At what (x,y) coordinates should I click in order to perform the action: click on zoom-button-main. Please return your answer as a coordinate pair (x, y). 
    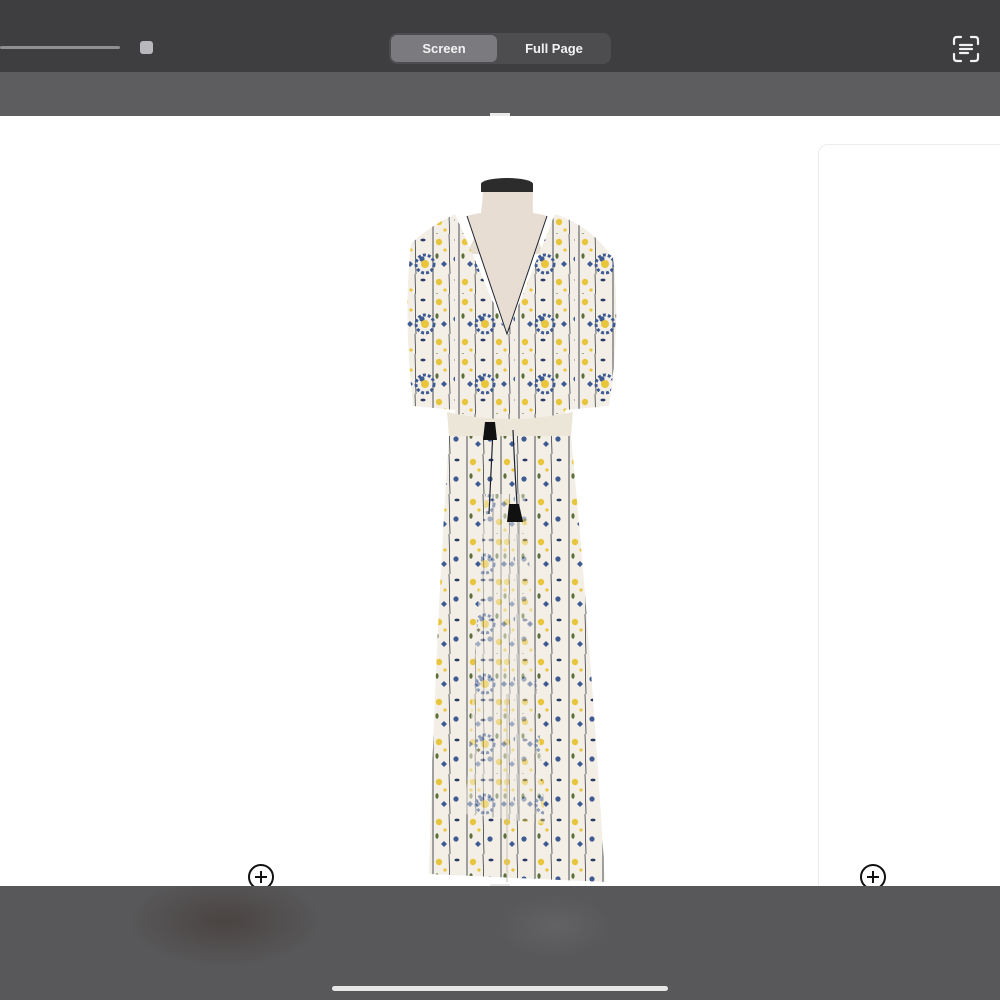
    Looking at the image, I should click on (261, 874).